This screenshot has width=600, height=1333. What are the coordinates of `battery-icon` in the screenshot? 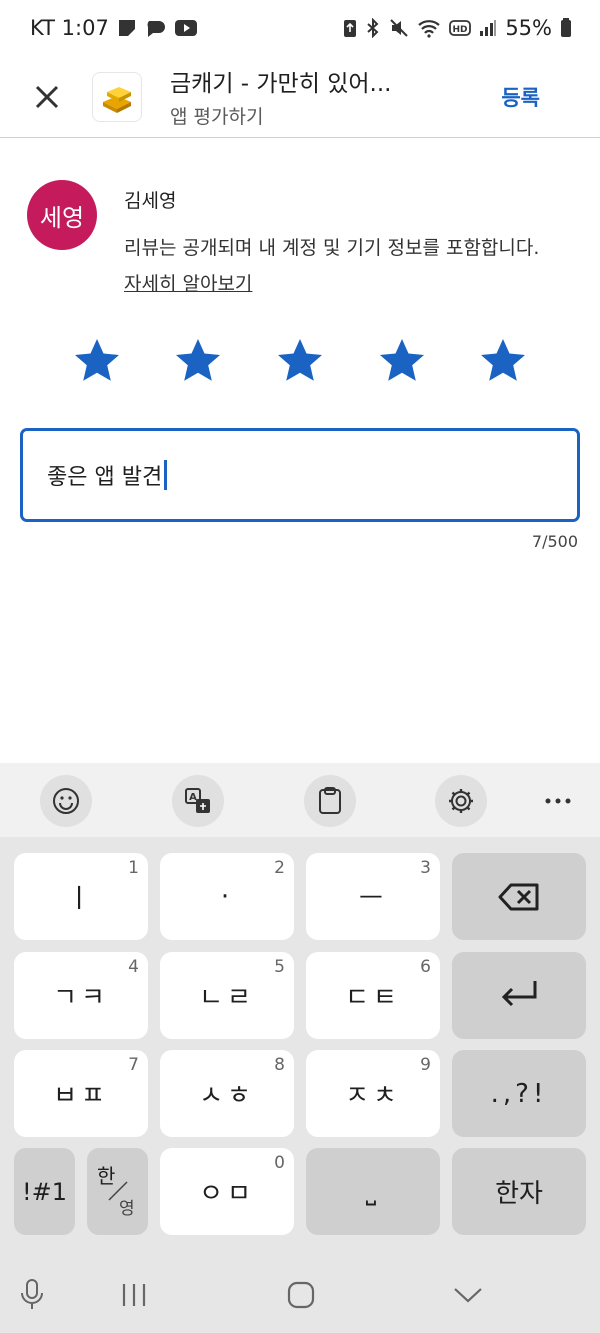 It's located at (566, 28).